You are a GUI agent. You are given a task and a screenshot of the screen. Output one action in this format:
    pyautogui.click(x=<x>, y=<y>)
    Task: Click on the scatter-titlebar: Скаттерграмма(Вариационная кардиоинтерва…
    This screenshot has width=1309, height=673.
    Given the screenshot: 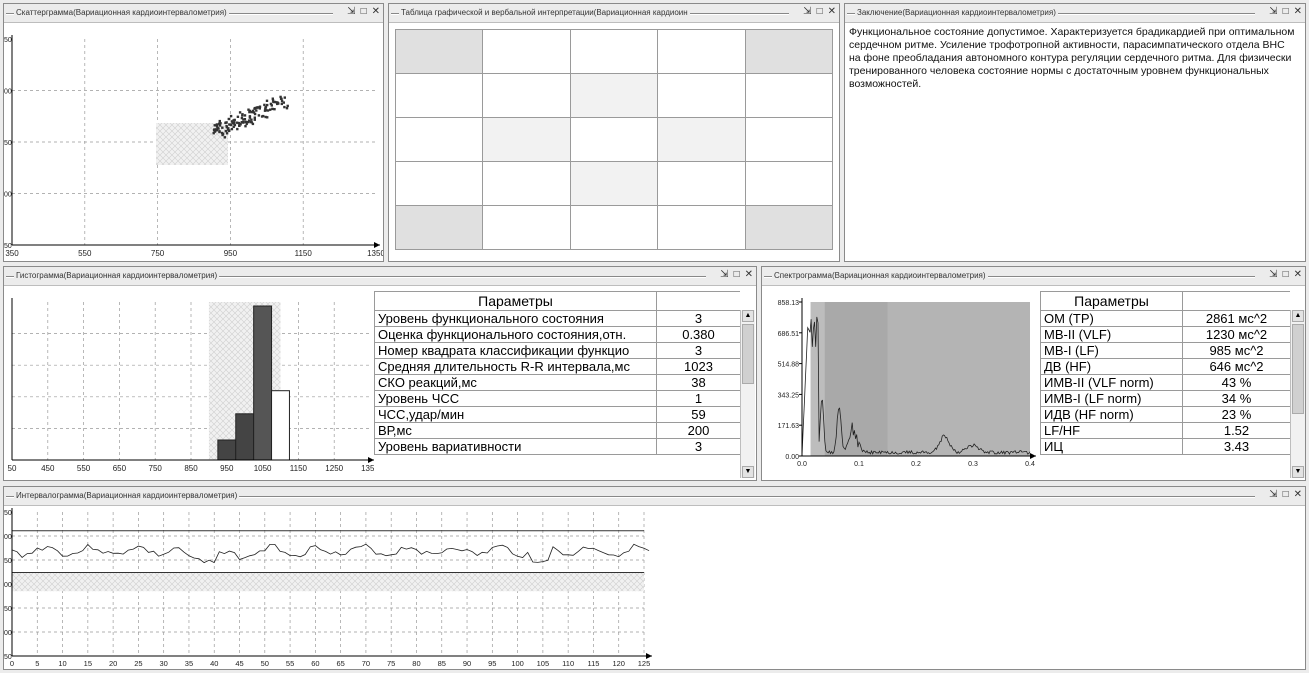 What is the action you would take?
    pyautogui.click(x=193, y=13)
    